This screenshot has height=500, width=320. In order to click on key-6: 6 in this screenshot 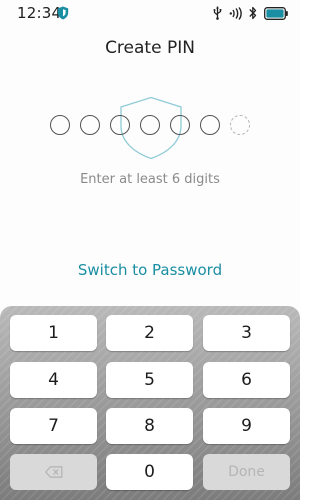, I will do `click(246, 380)`.